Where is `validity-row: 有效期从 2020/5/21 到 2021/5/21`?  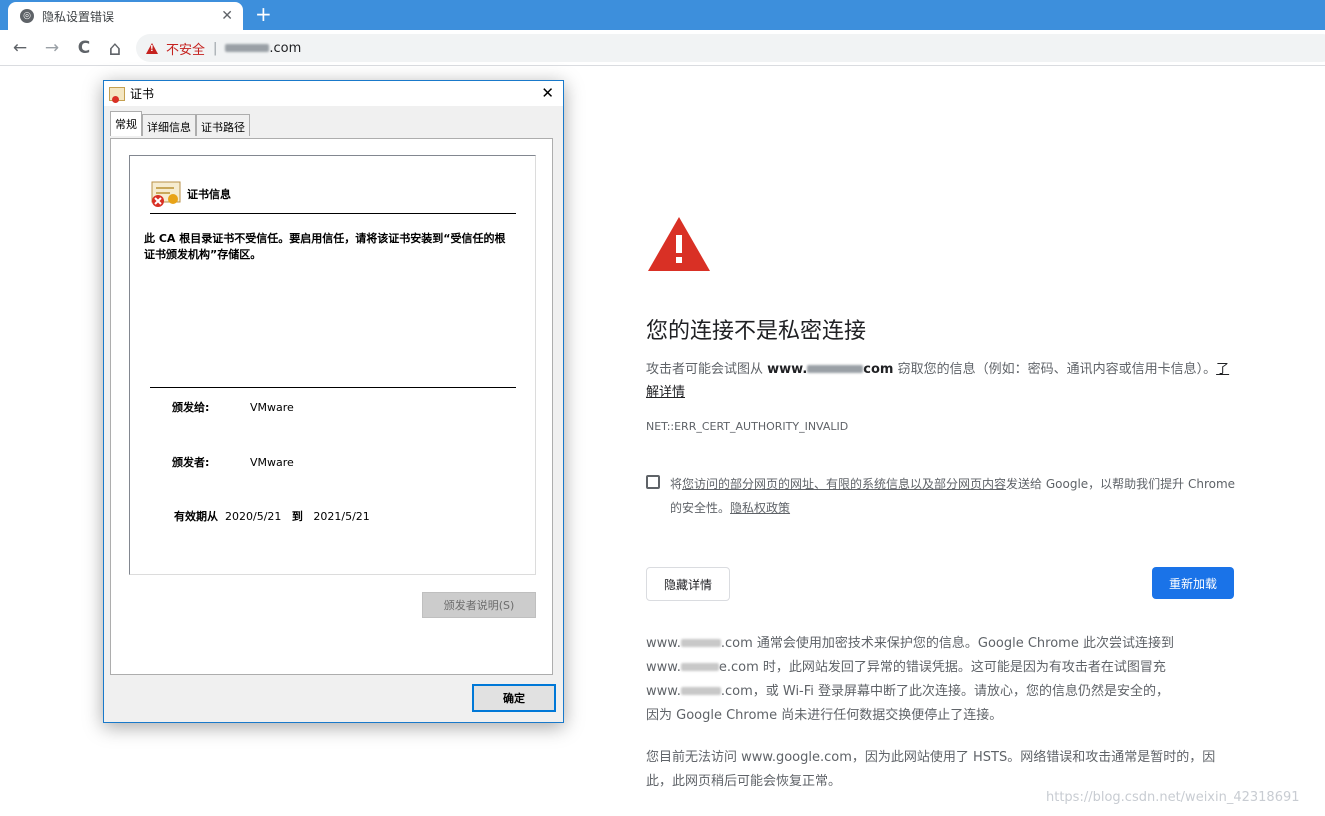 validity-row: 有效期从 2020/5/21 到 2021/5/21 is located at coordinates (272, 516).